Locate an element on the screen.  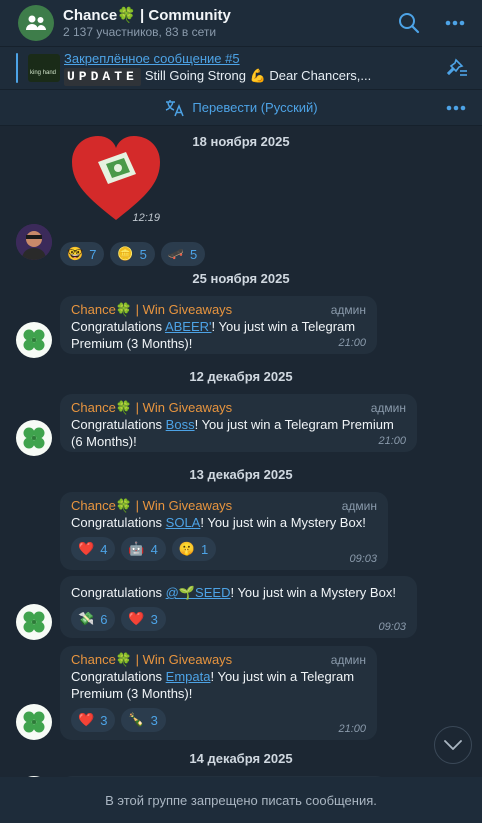
pinned-title: Закреплённое сообщение #5 is located at coordinates (250, 59).